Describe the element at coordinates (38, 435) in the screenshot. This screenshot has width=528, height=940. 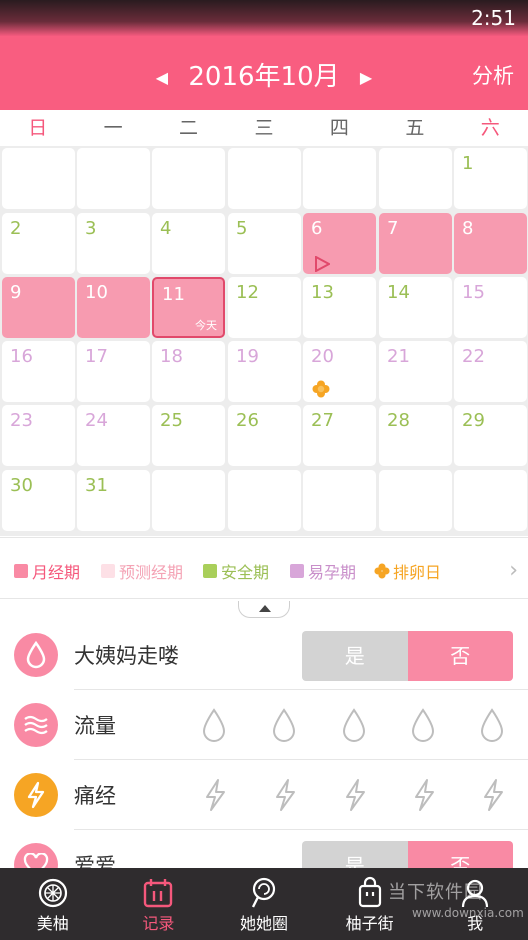
I see `calendar-day-23: 23` at that location.